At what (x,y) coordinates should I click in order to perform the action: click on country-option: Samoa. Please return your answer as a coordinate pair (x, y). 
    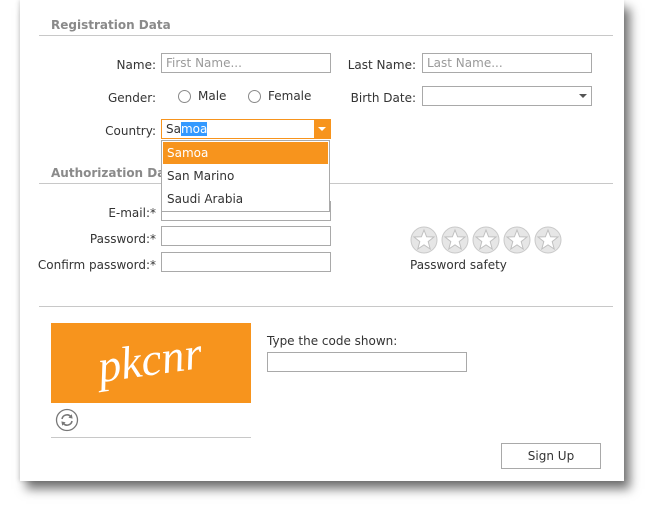
    Looking at the image, I should click on (245, 153).